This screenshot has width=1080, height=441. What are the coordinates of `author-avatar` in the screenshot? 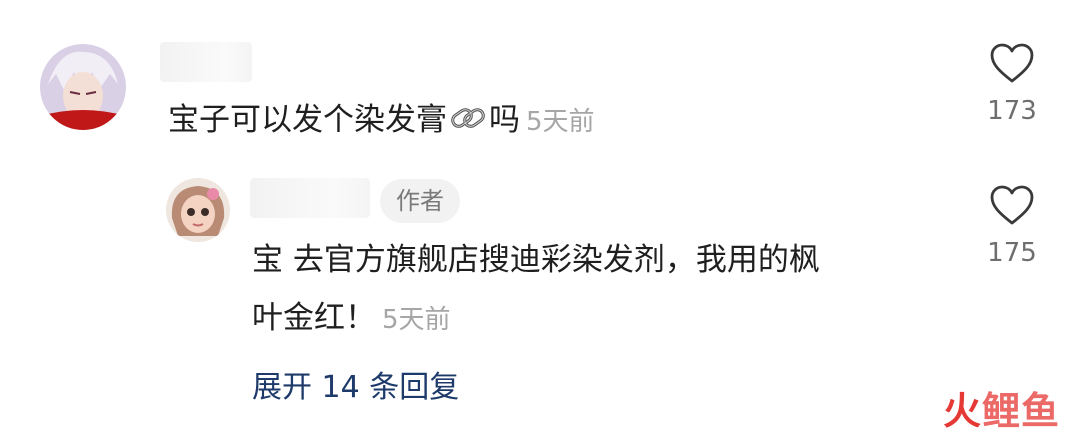 It's located at (198, 210).